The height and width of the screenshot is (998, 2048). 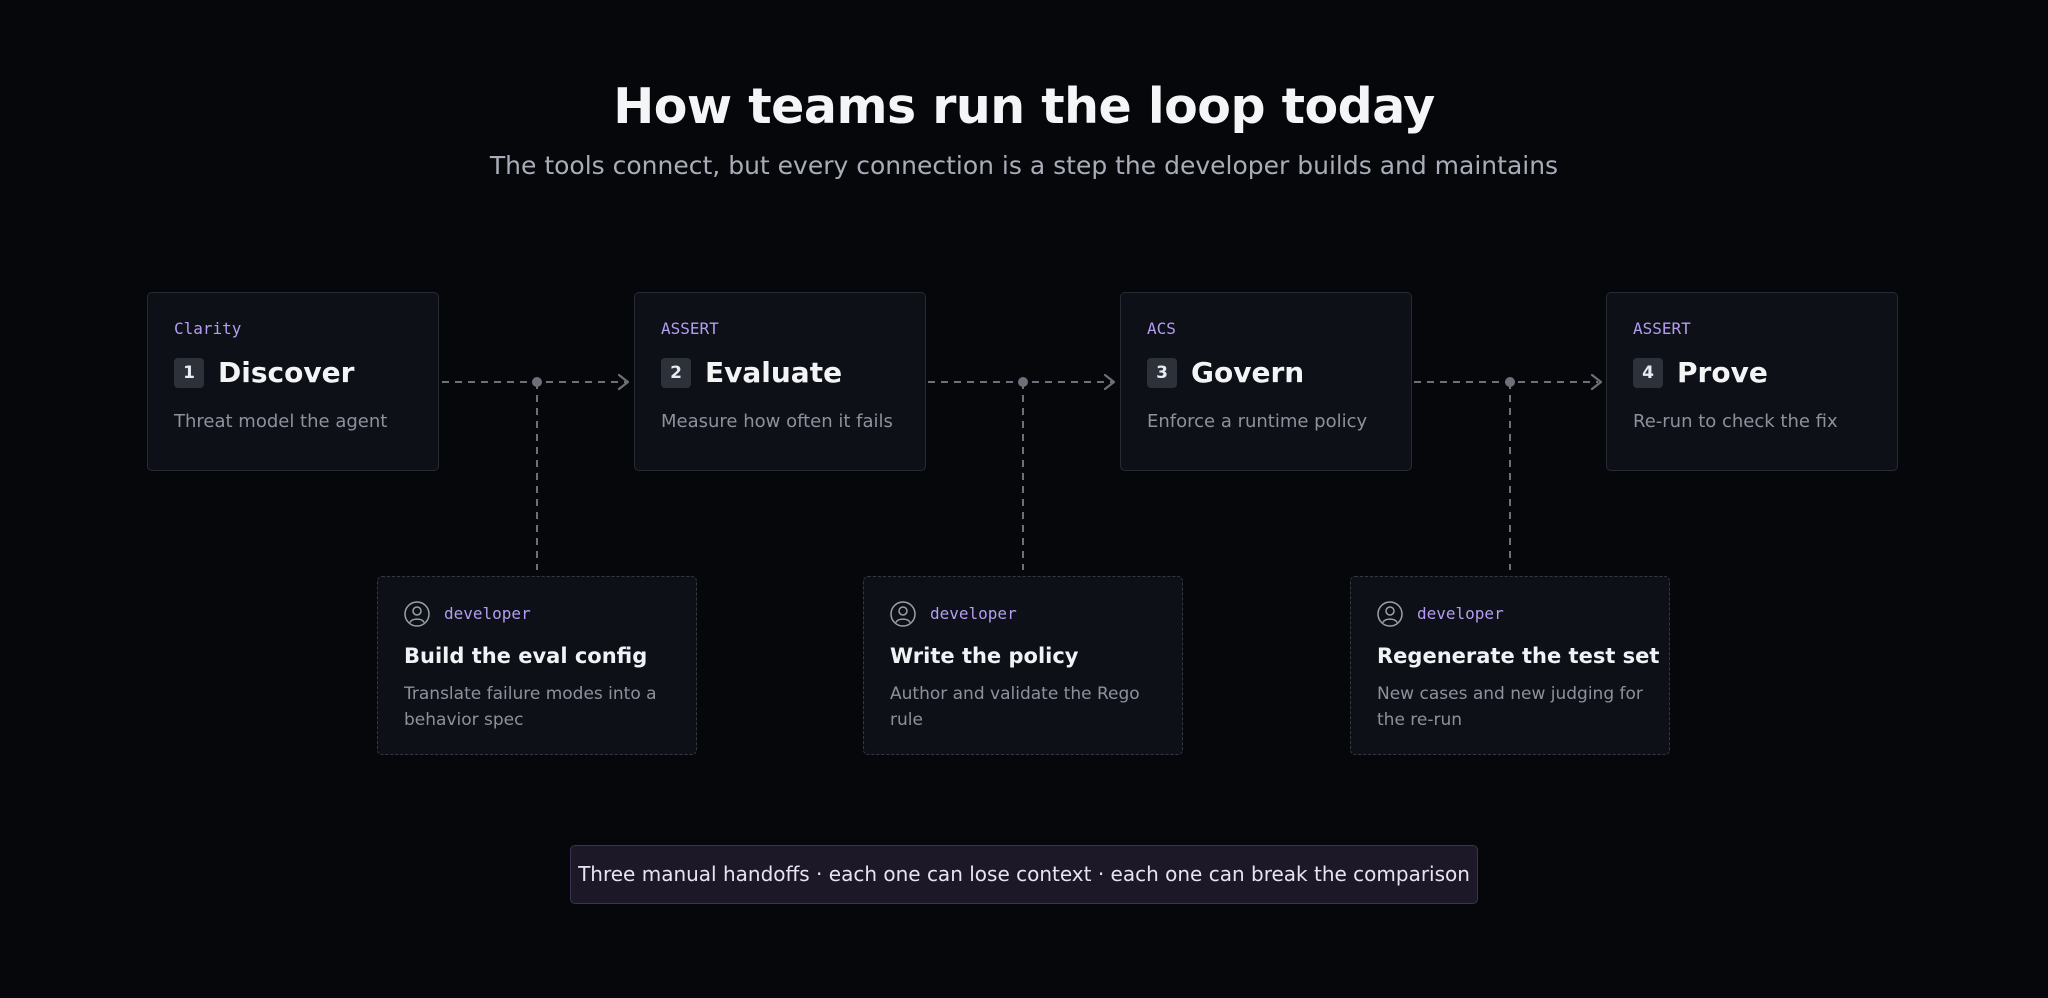 I want to click on handoff-description: New cases and new judging for the re-run, so click(x=1510, y=707).